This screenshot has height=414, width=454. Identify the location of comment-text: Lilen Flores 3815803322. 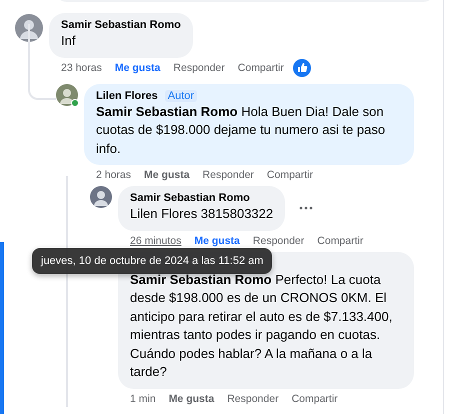
(202, 214).